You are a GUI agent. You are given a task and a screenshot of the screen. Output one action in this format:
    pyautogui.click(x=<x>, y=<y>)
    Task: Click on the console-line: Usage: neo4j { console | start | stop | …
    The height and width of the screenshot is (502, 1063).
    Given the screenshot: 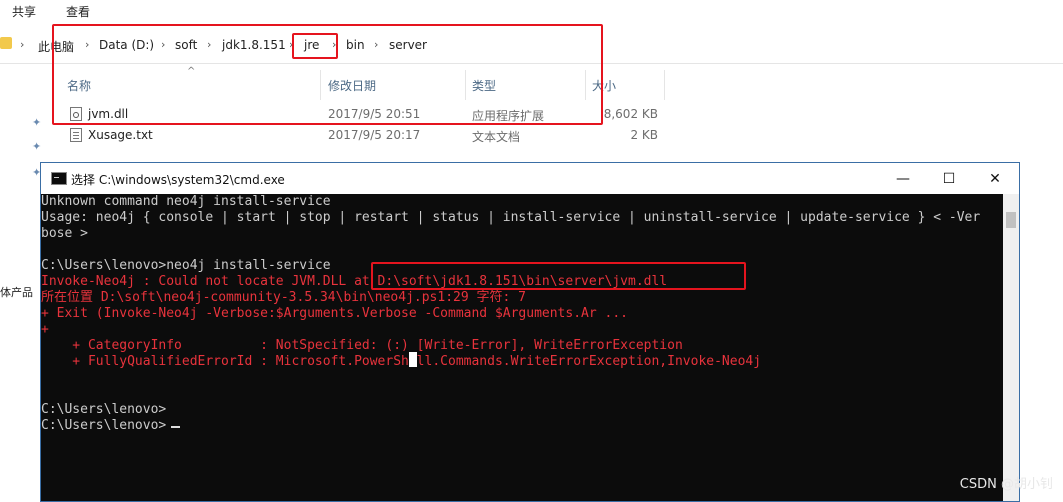 What is the action you would take?
    pyautogui.click(x=511, y=217)
    